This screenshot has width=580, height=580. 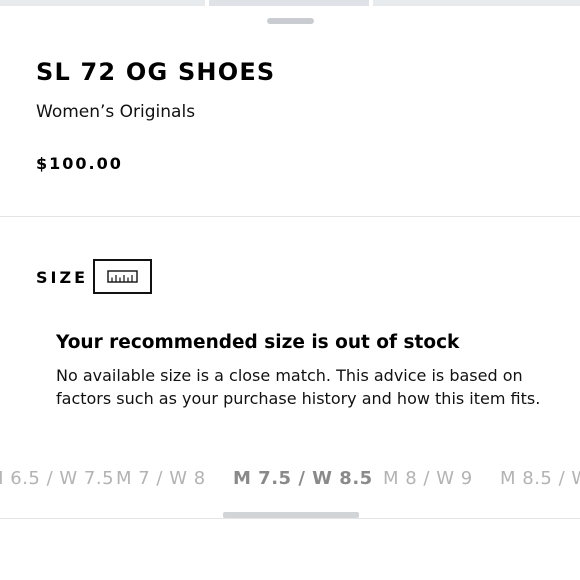 I want to click on product-price: $100.00, so click(x=79, y=163).